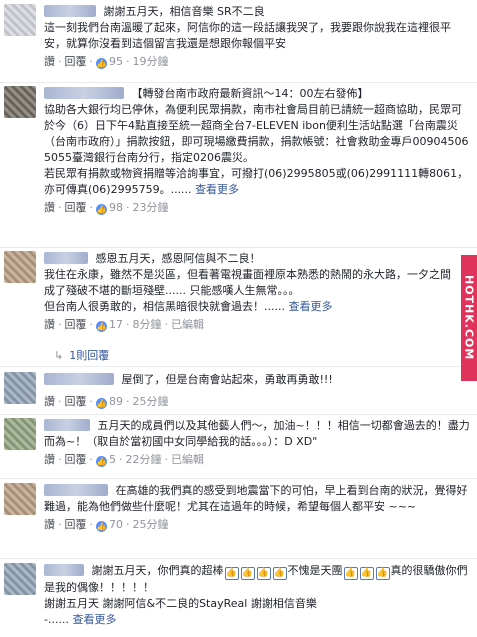 The image size is (477, 637). I want to click on timestamp: 8分鐘, so click(147, 324).